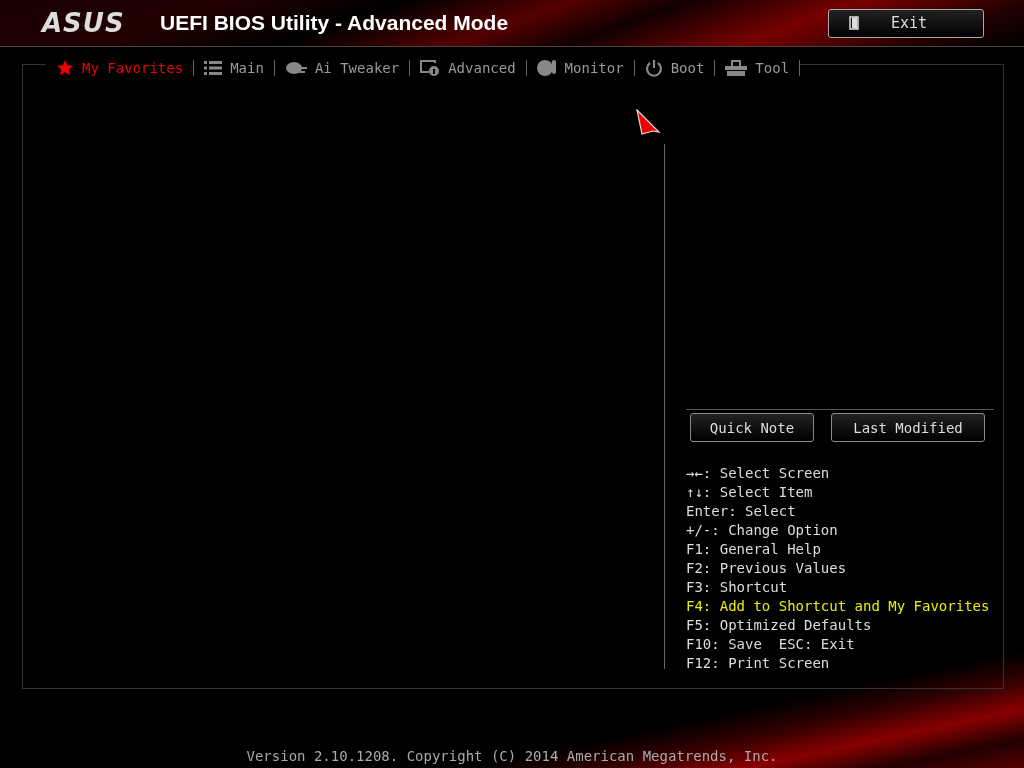  Describe the element at coordinates (906, 23) in the screenshot. I see `exit-button: Exit` at that location.